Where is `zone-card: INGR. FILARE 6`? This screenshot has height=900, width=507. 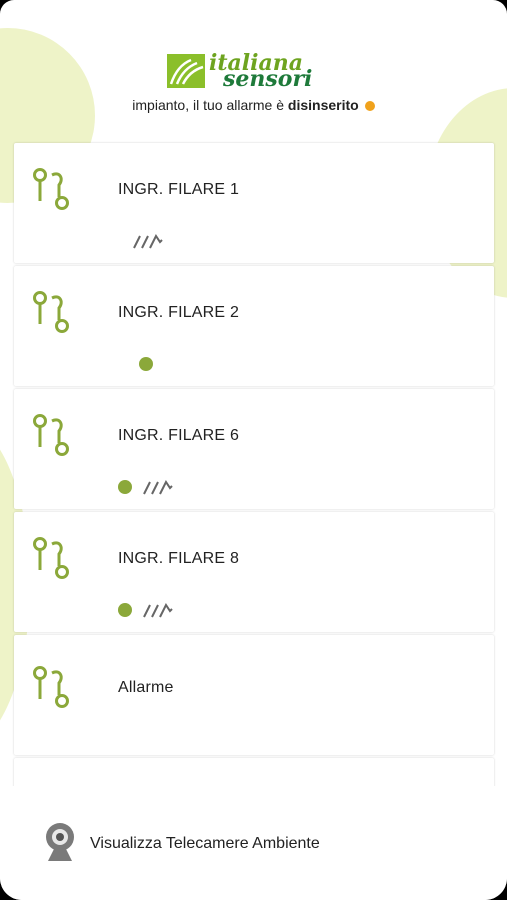 zone-card: INGR. FILARE 6 is located at coordinates (254, 449).